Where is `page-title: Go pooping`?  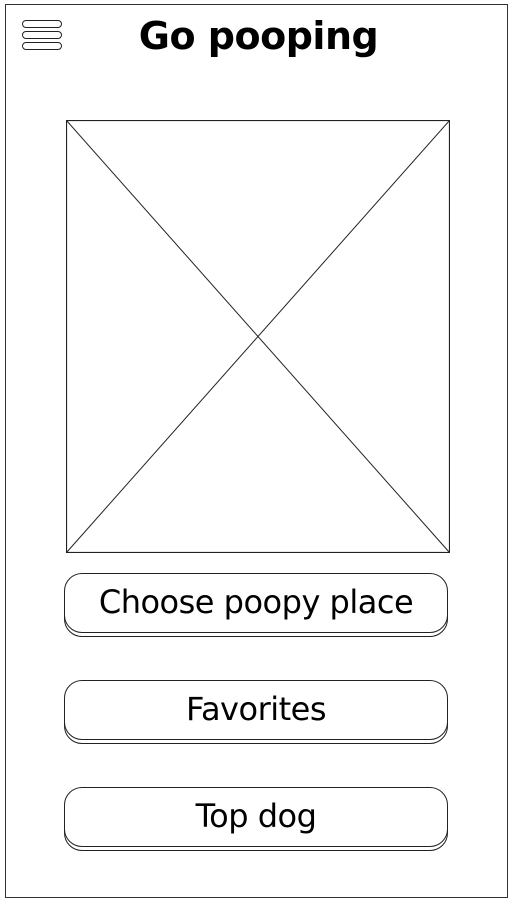
page-title: Go pooping is located at coordinates (258, 36).